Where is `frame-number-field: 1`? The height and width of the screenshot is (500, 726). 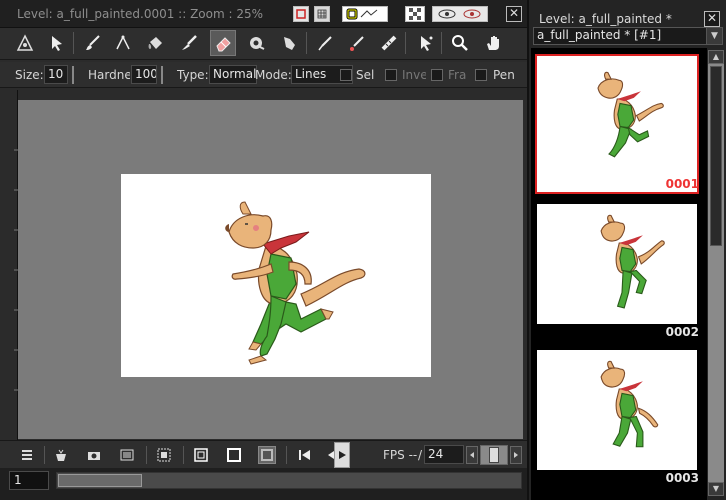
frame-number-field: 1 is located at coordinates (29, 480).